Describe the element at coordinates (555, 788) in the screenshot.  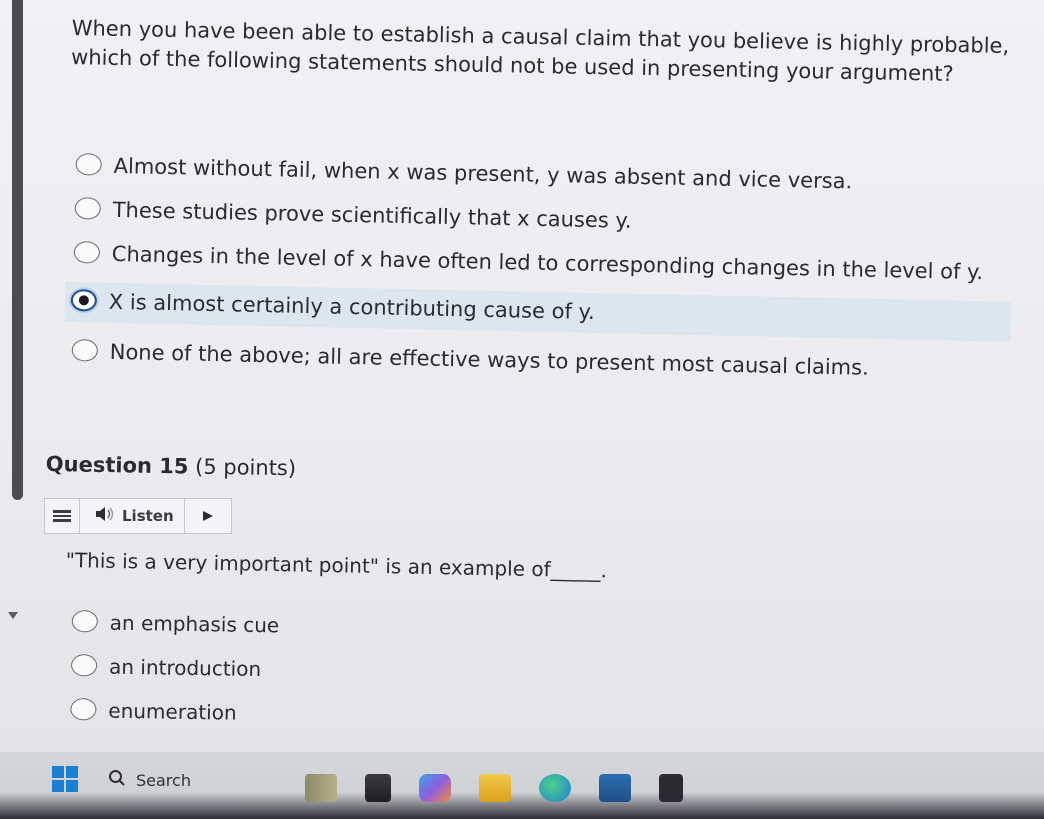
I see `edge-icon` at that location.